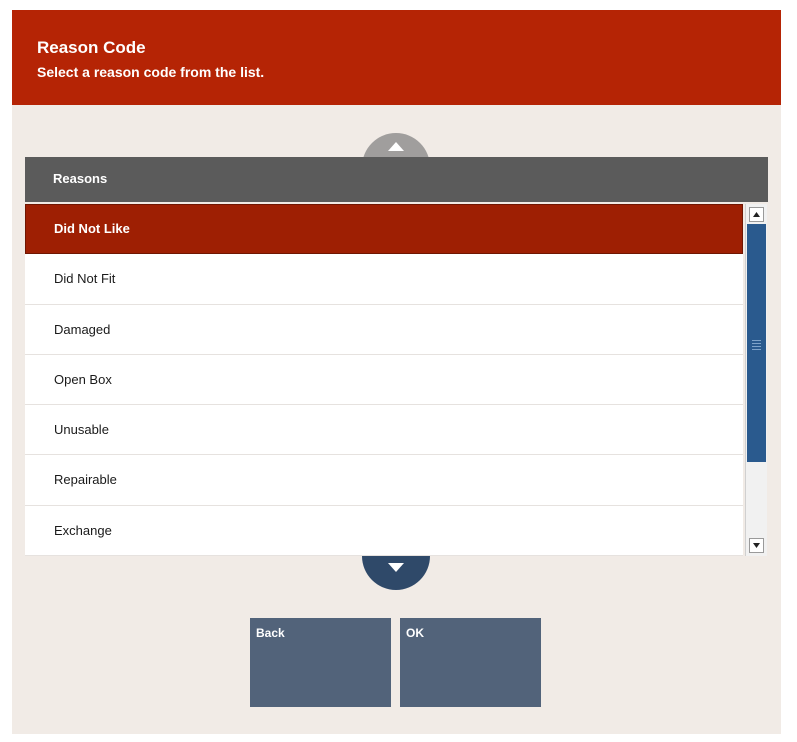  Describe the element at coordinates (384, 279) in the screenshot. I see `list-item: Did Not Fit` at that location.